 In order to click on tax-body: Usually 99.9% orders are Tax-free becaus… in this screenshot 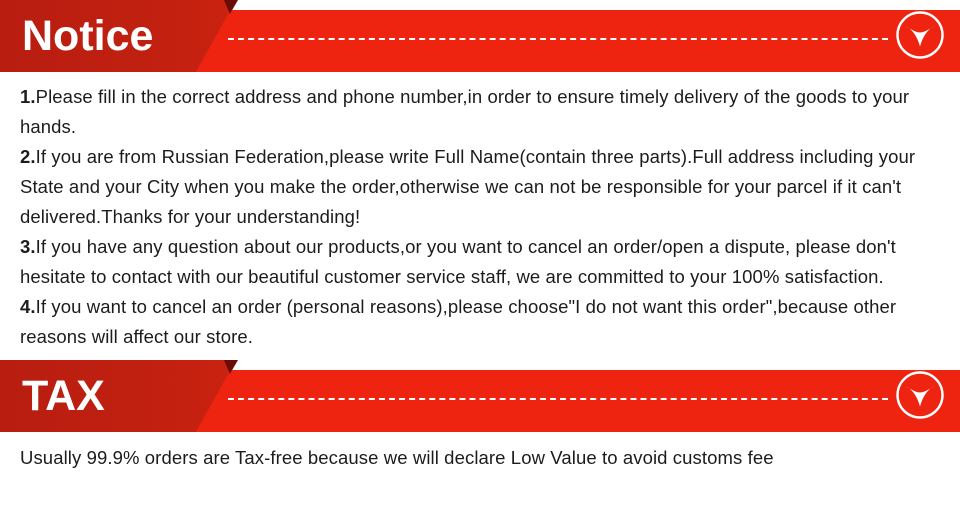, I will do `click(480, 452)`.